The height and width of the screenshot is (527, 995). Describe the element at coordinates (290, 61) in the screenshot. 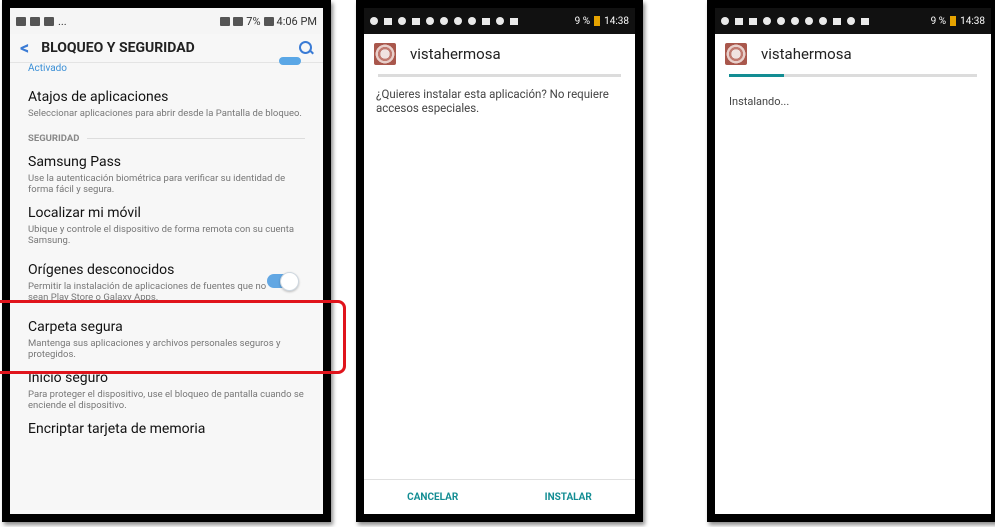

I see `partial-toggle` at that location.